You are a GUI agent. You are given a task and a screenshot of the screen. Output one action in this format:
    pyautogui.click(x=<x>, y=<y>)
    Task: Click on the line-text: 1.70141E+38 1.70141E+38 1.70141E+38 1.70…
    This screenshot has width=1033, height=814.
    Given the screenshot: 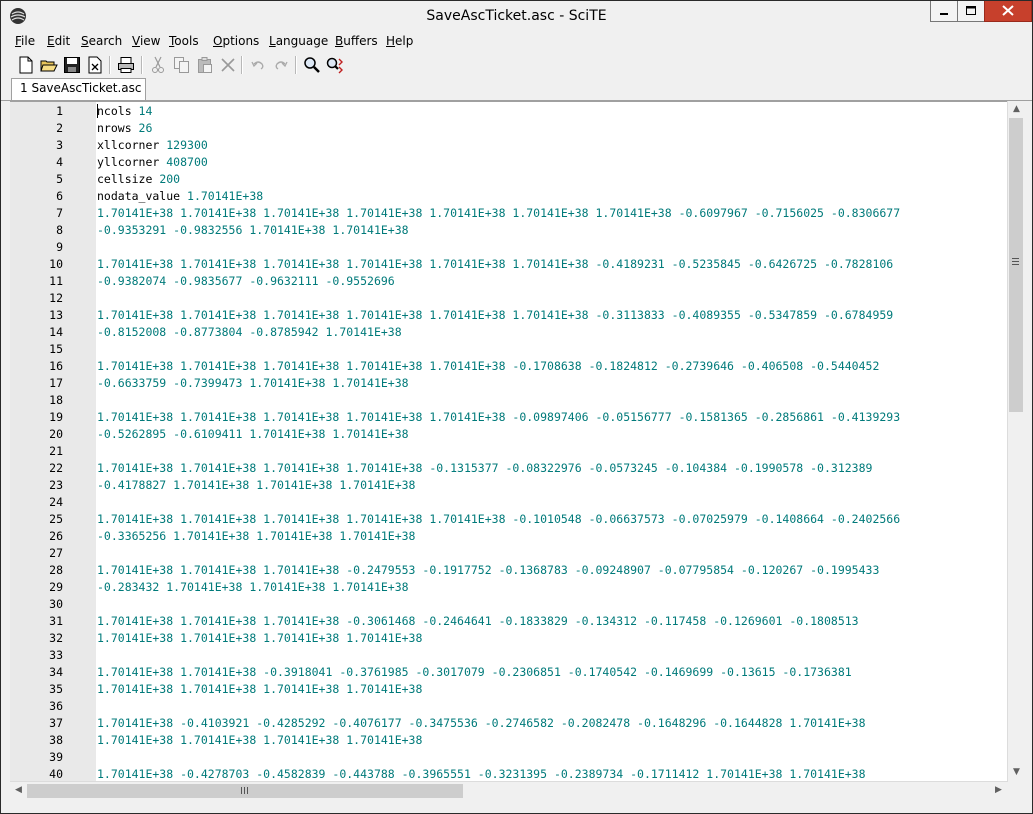 What is the action you would take?
    pyautogui.click(x=259, y=740)
    